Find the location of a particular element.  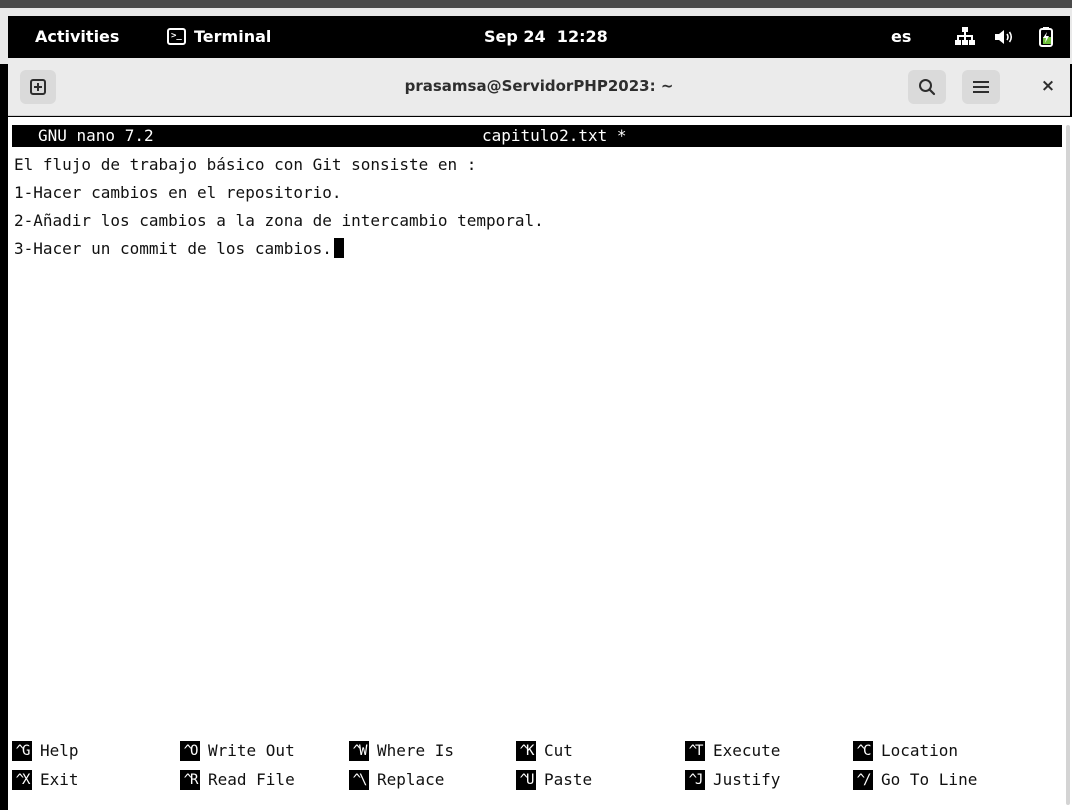

speaker-volume-icon is located at coordinates (1004, 37).